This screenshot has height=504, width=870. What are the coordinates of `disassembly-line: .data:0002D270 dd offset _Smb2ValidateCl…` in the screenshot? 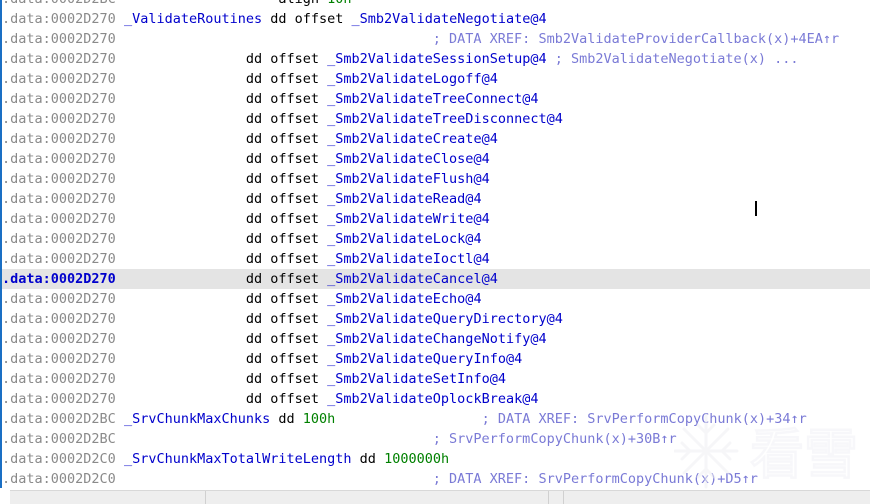 It's located at (436, 159).